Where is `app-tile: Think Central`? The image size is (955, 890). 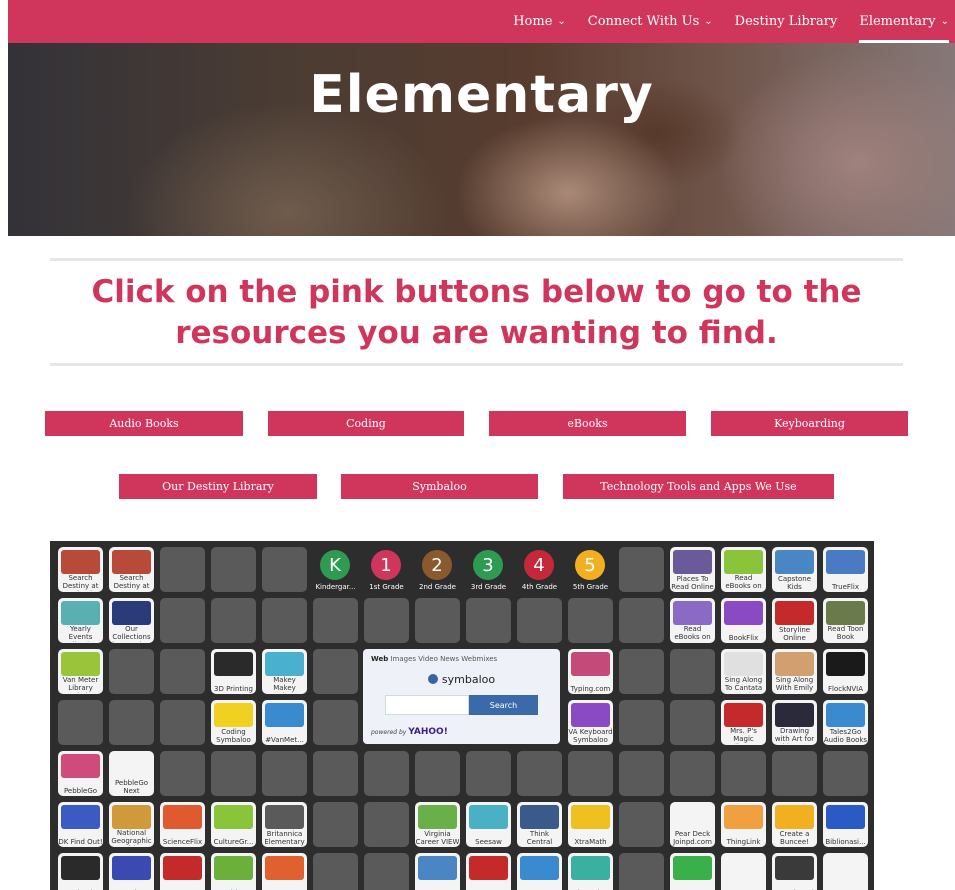 app-tile: Think Central is located at coordinates (539, 824).